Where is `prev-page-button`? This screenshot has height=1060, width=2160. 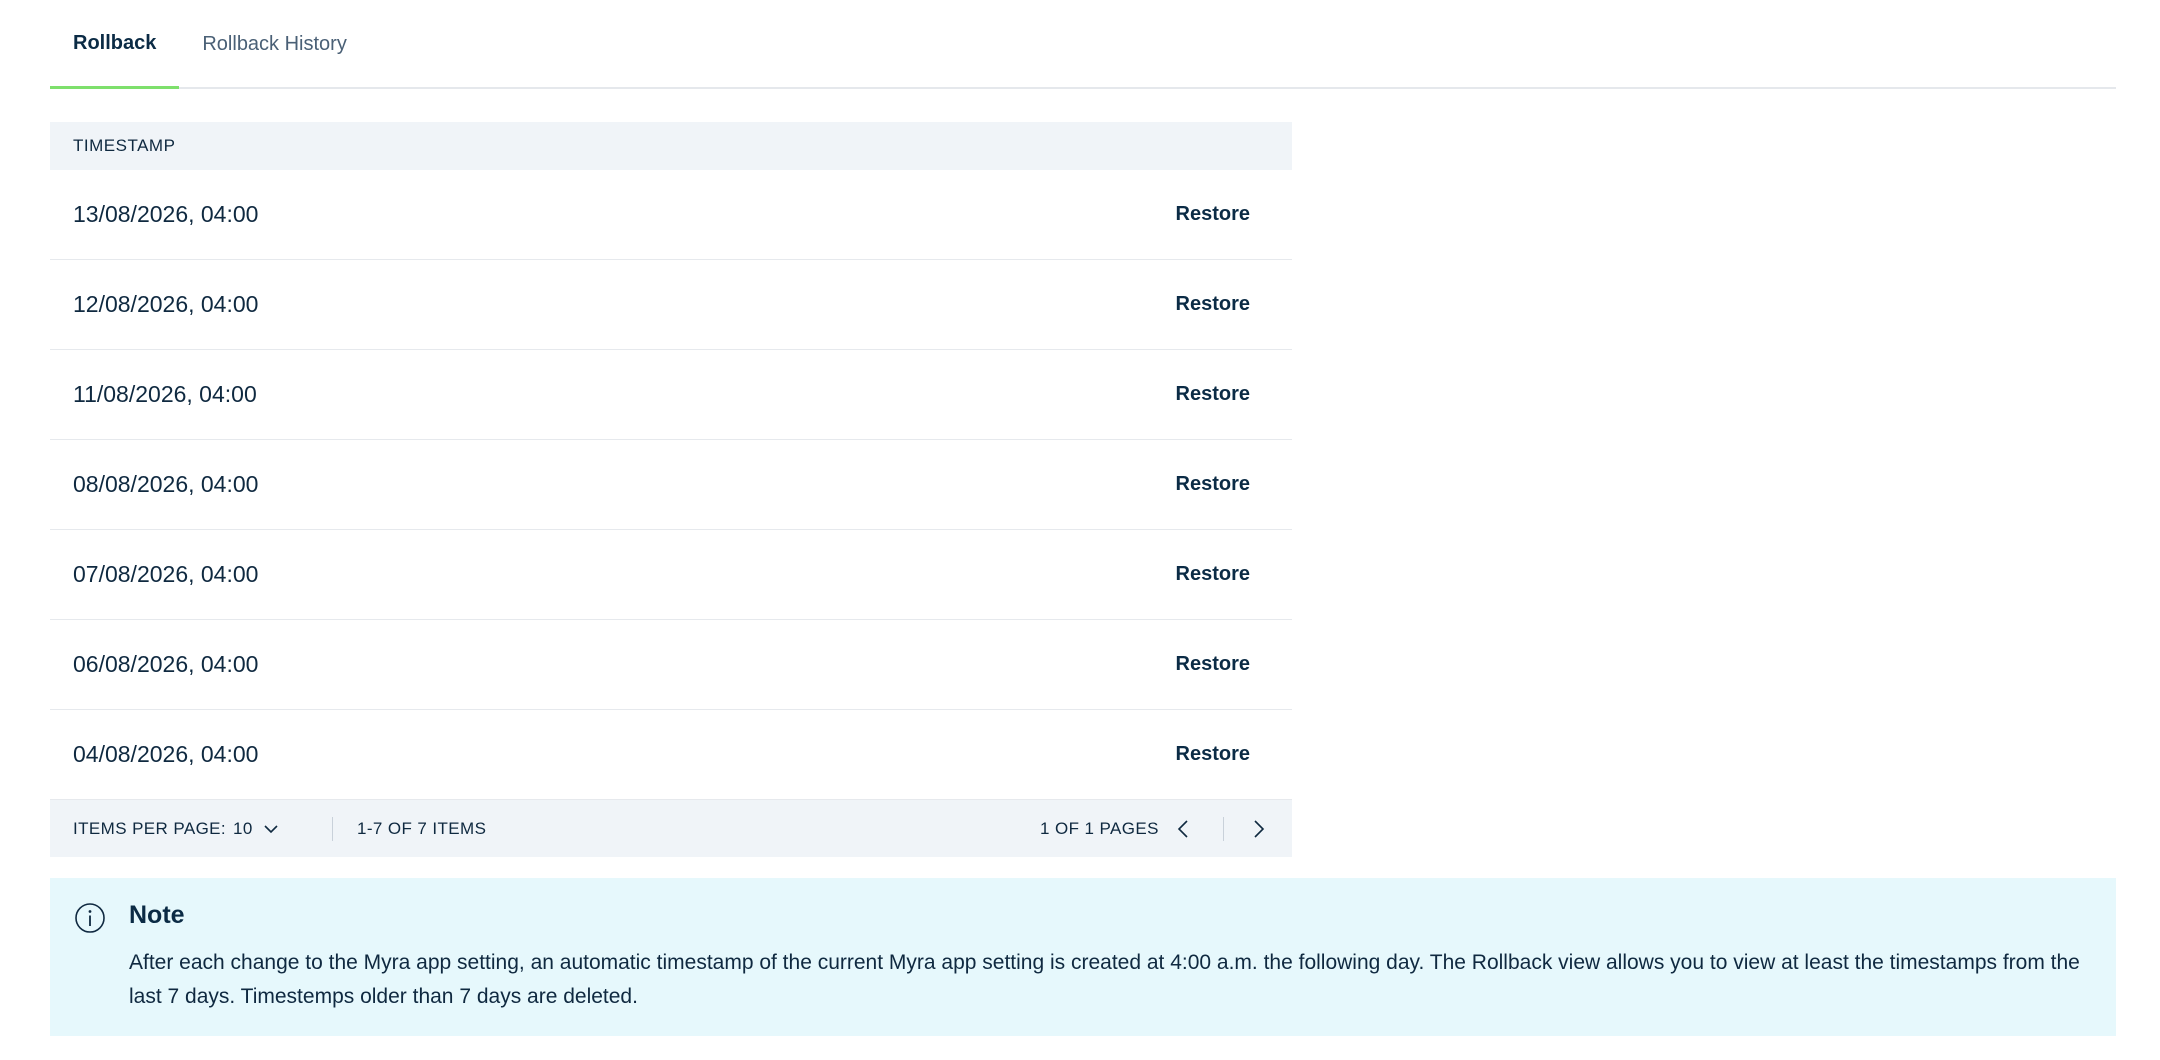
prev-page-button is located at coordinates (1183, 829).